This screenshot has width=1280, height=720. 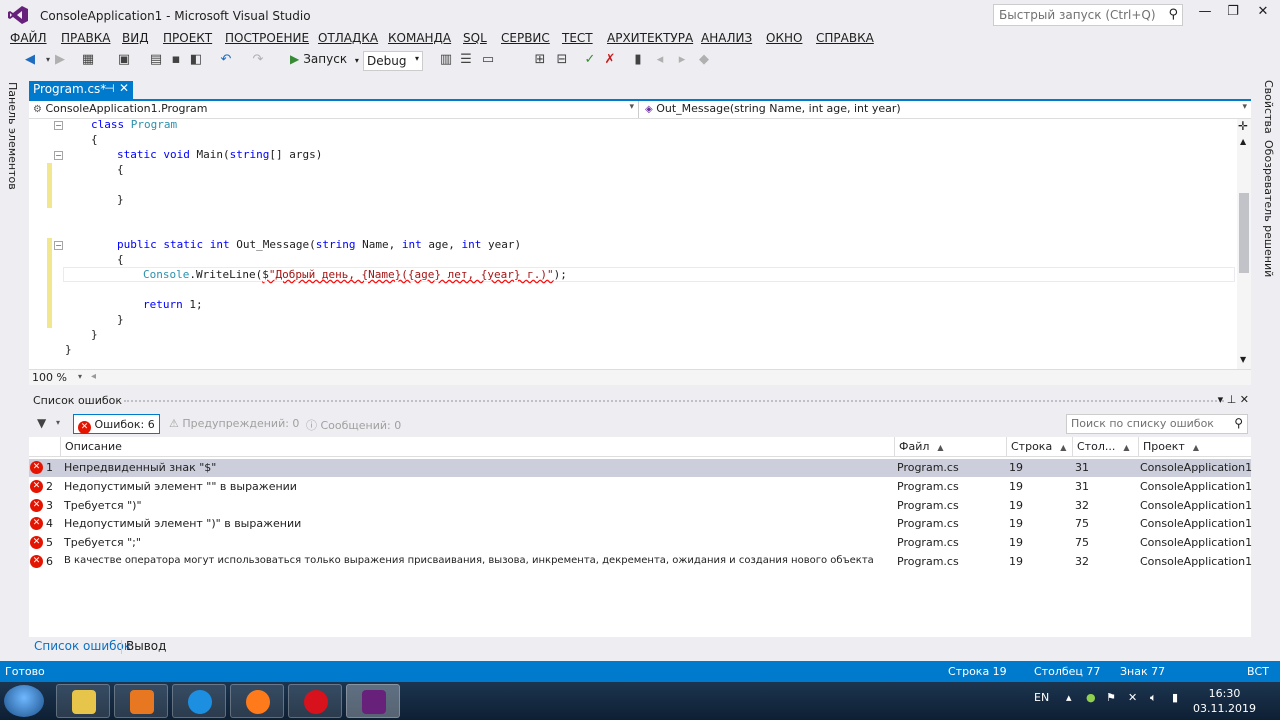 I want to click on menu-analyze: АНАЛИЗ, so click(x=726, y=38).